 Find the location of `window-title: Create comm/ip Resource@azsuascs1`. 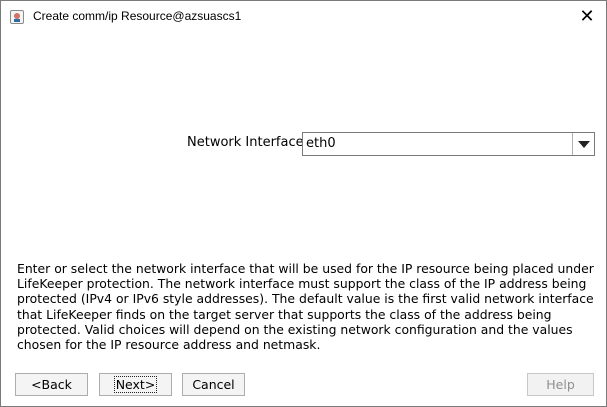

window-title: Create comm/ip Resource@azsuascs1 is located at coordinates (137, 16).